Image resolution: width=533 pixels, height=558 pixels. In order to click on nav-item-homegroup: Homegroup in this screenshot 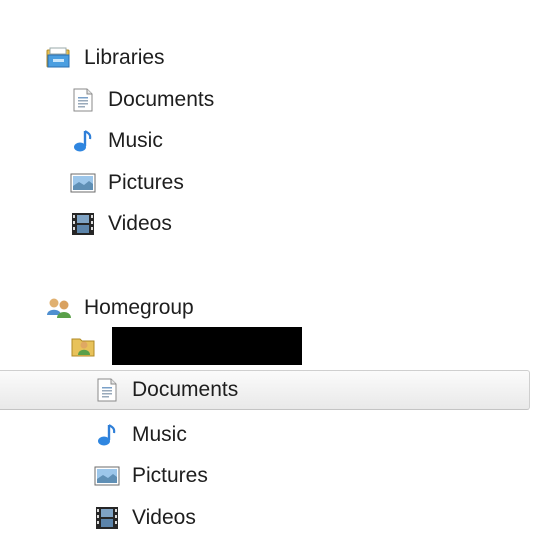, I will do `click(120, 308)`.